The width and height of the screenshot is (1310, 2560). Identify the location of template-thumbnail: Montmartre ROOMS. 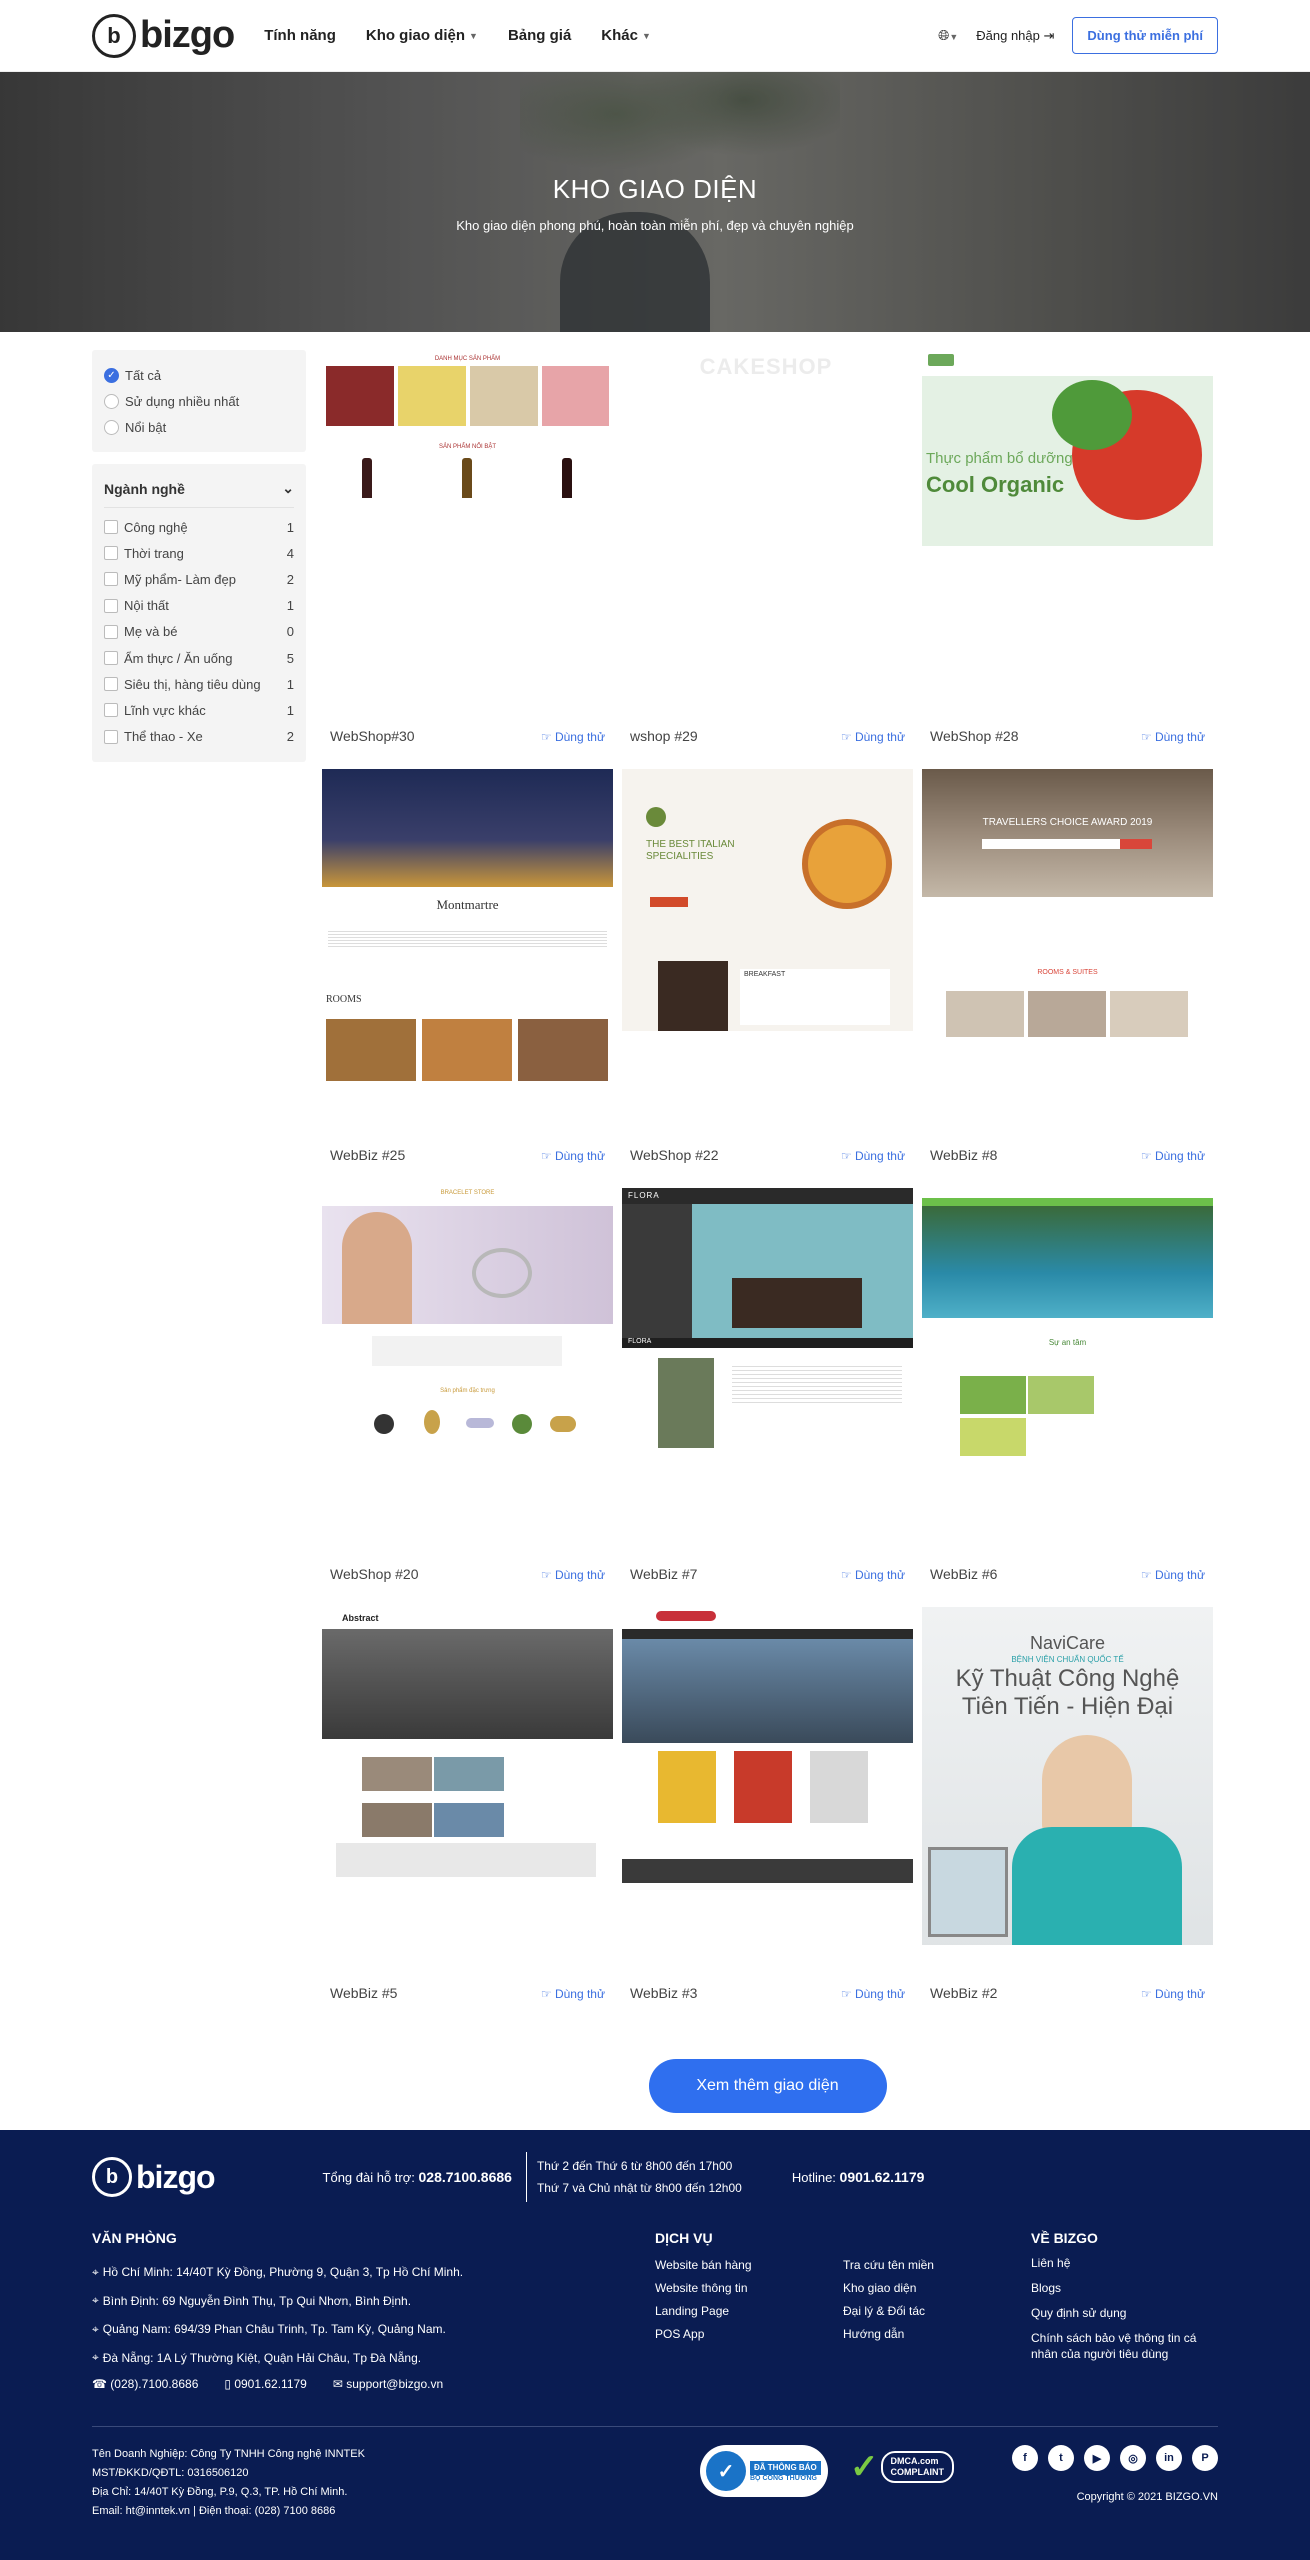
(467, 938).